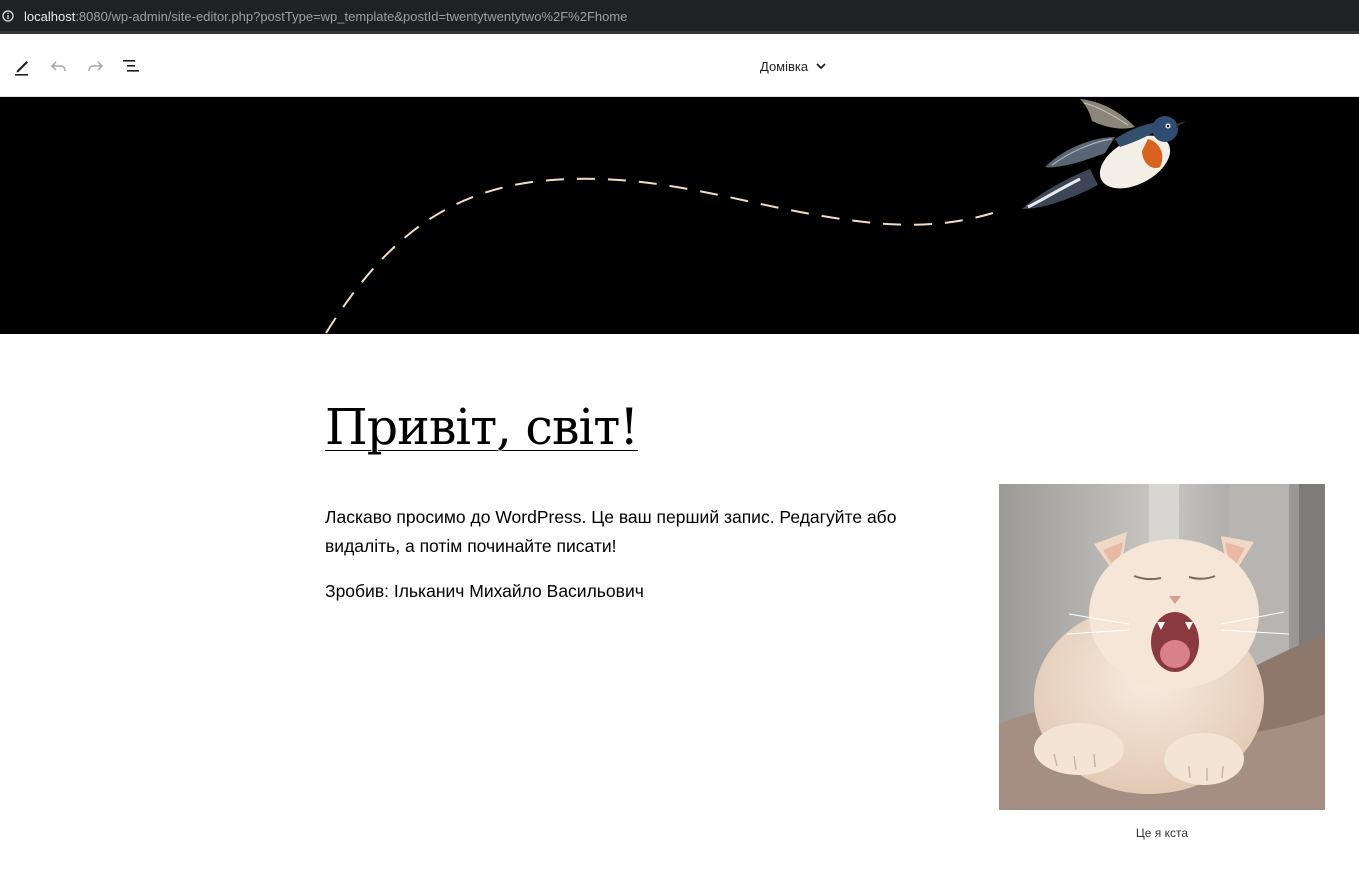  I want to click on image-caption: Це я кста, so click(1162, 833).